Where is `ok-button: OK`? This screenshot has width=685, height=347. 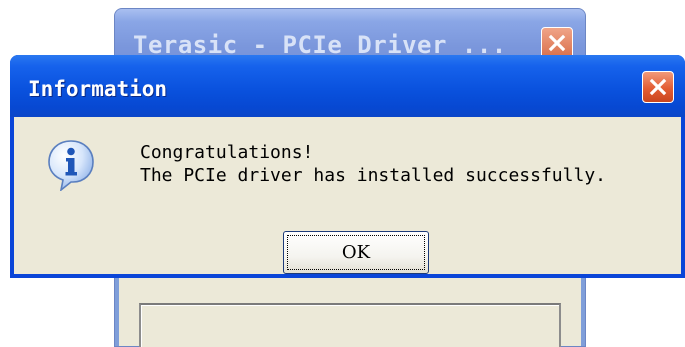
ok-button: OK is located at coordinates (356, 252).